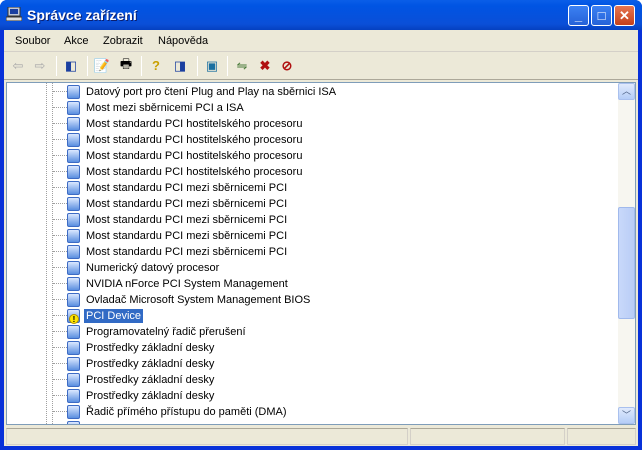  Describe the element at coordinates (180, 65) in the screenshot. I see `action-pane-icon: ◨` at that location.